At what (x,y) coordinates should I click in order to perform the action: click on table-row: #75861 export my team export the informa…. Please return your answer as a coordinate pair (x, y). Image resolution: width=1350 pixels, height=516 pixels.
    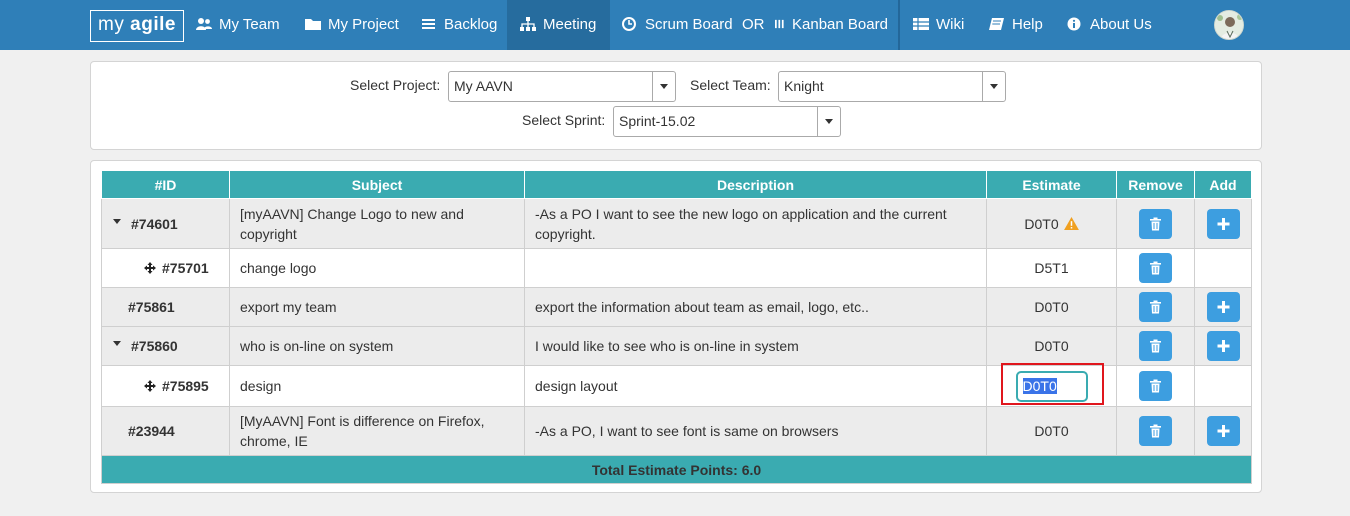
    Looking at the image, I should click on (676, 307).